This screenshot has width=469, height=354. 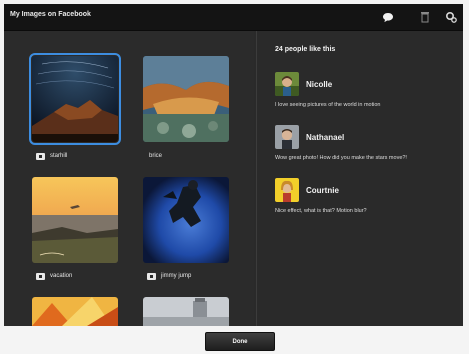 I want to click on footer-bar: Done, so click(x=234, y=340).